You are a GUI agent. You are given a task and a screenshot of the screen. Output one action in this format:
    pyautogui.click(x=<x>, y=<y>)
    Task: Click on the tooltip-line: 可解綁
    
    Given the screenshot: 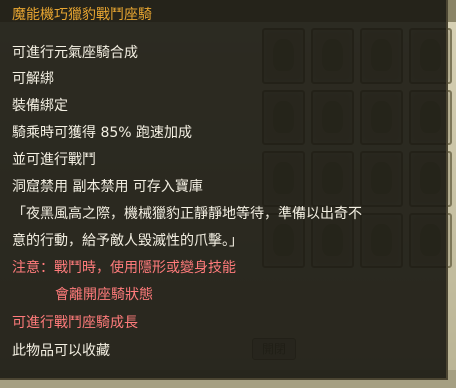 What is the action you would take?
    pyautogui.click(x=33, y=79)
    